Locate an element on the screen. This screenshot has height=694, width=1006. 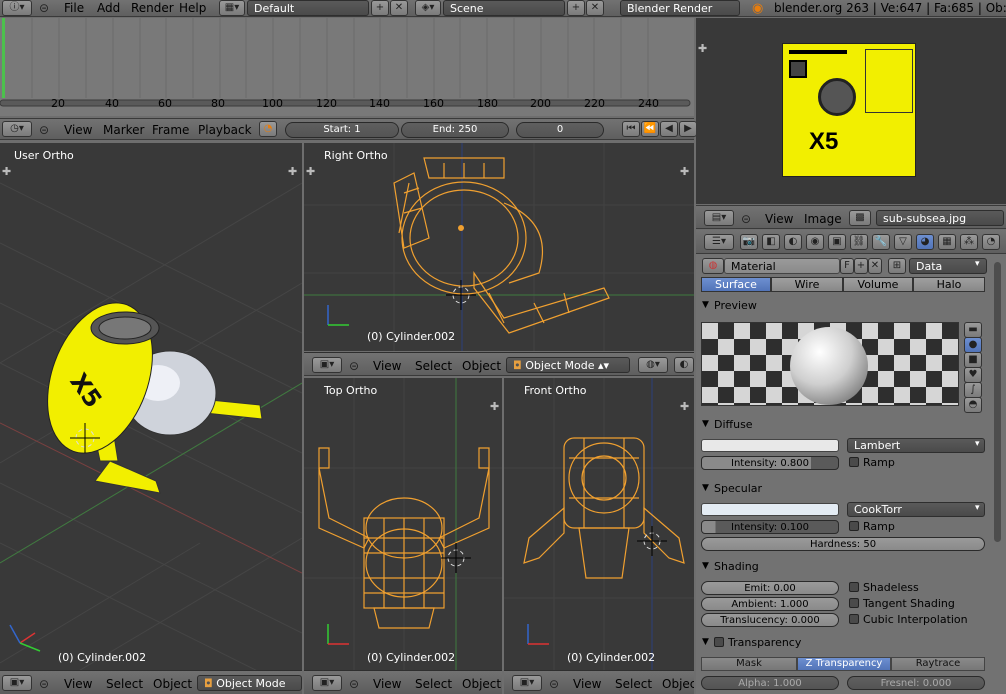
properties-scrollbar is located at coordinates (997, 402).